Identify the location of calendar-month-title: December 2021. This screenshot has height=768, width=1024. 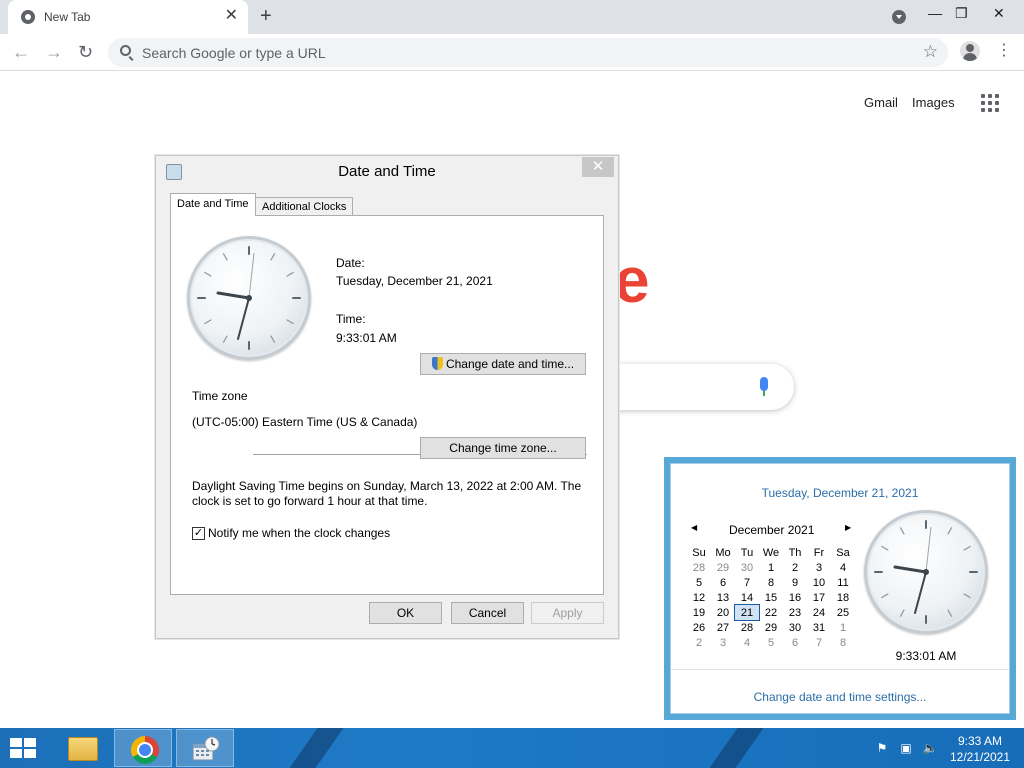
(771, 530).